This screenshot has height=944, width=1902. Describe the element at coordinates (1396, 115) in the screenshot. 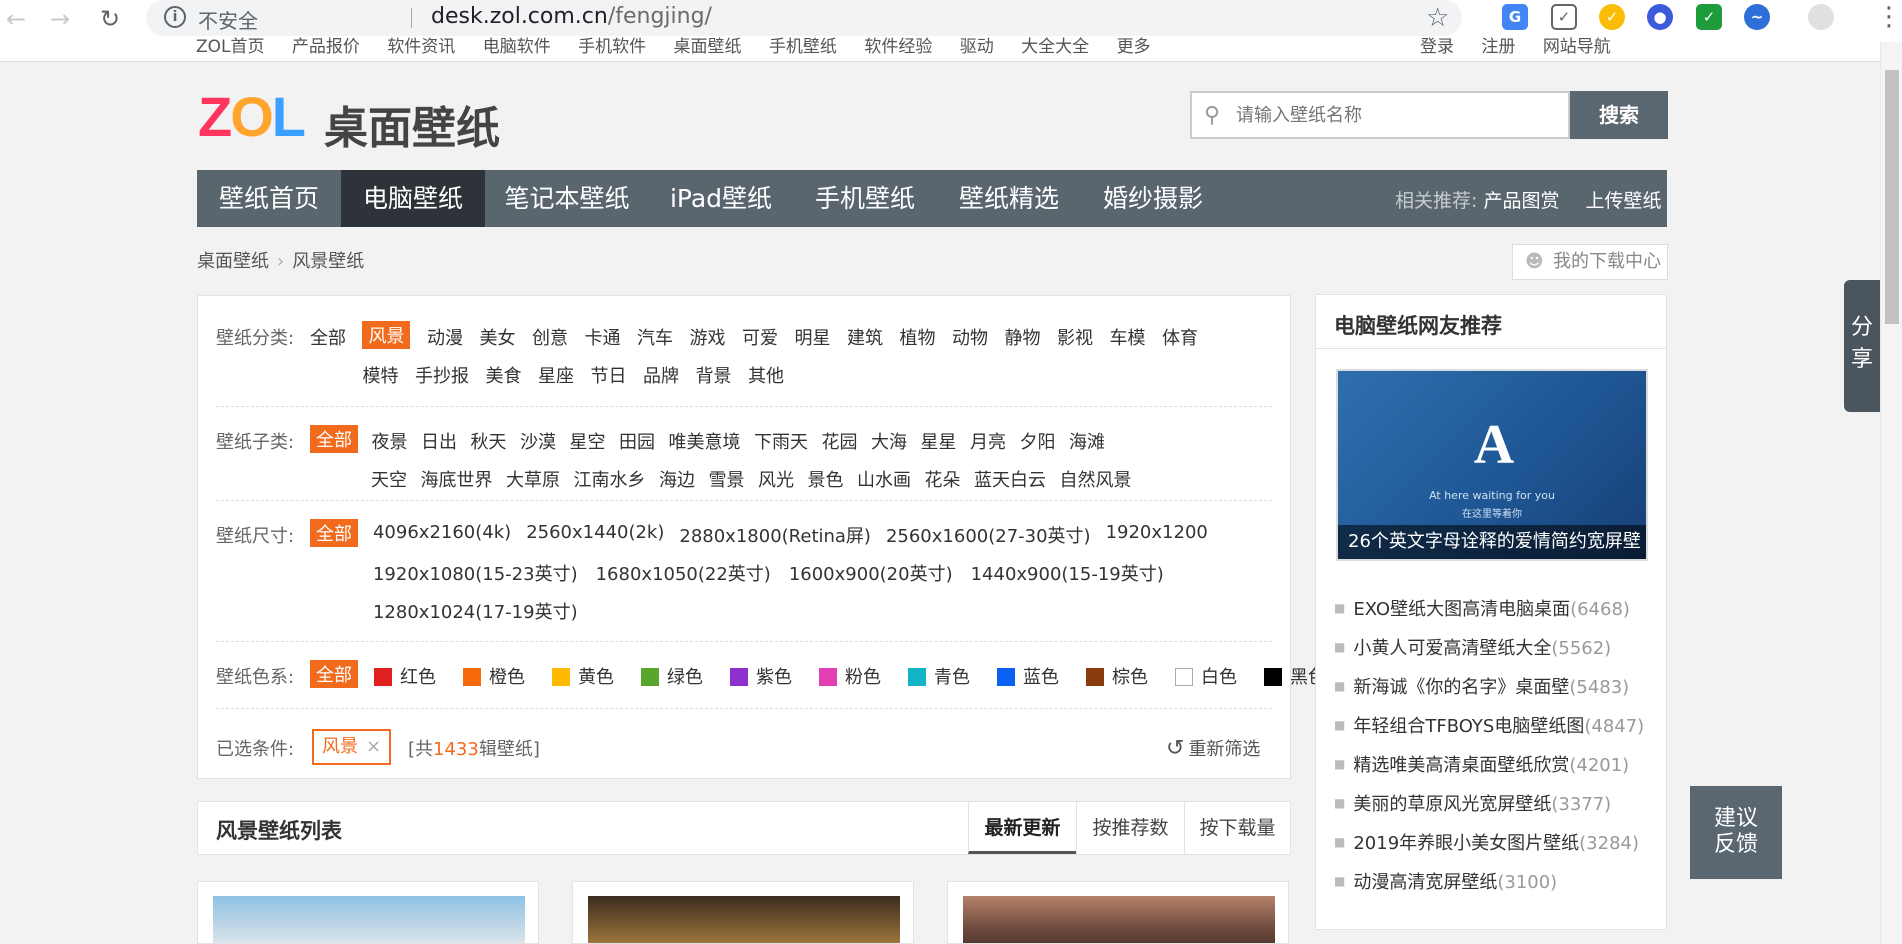

I see `search-input` at that location.